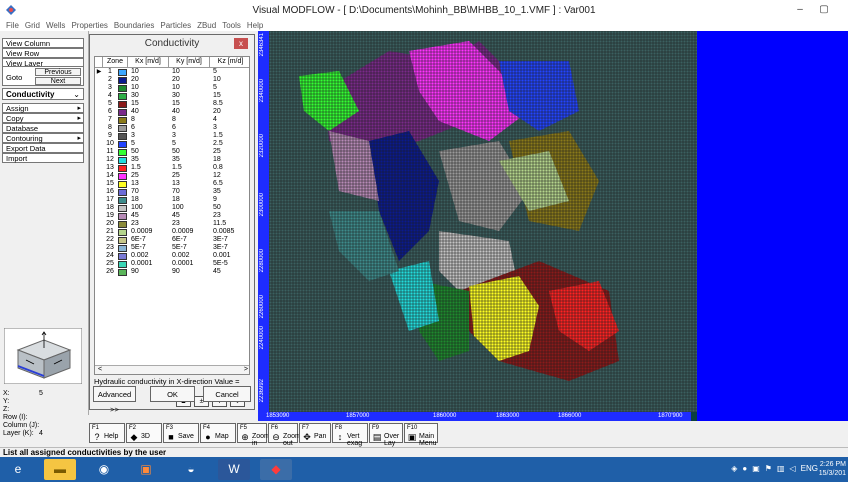  Describe the element at coordinates (227, 394) in the screenshot. I see `cancel-button: Cancel` at that location.